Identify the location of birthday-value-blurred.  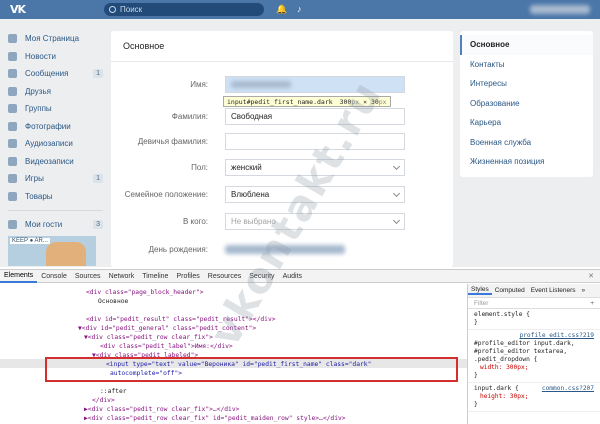
(285, 249).